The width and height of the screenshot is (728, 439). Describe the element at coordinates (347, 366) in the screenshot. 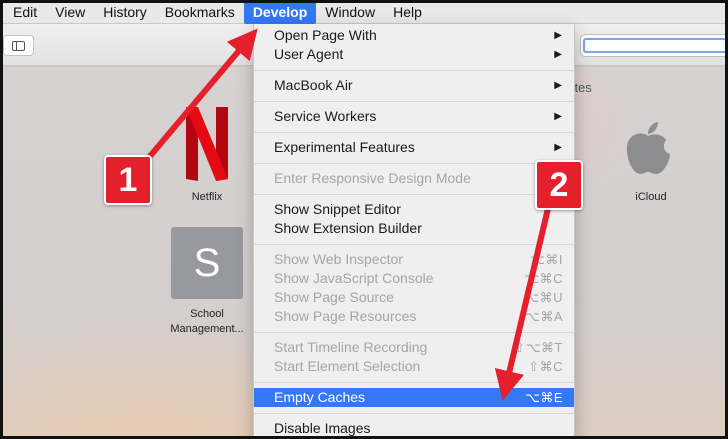

I see `menu-item-label: Start Element Selection` at that location.